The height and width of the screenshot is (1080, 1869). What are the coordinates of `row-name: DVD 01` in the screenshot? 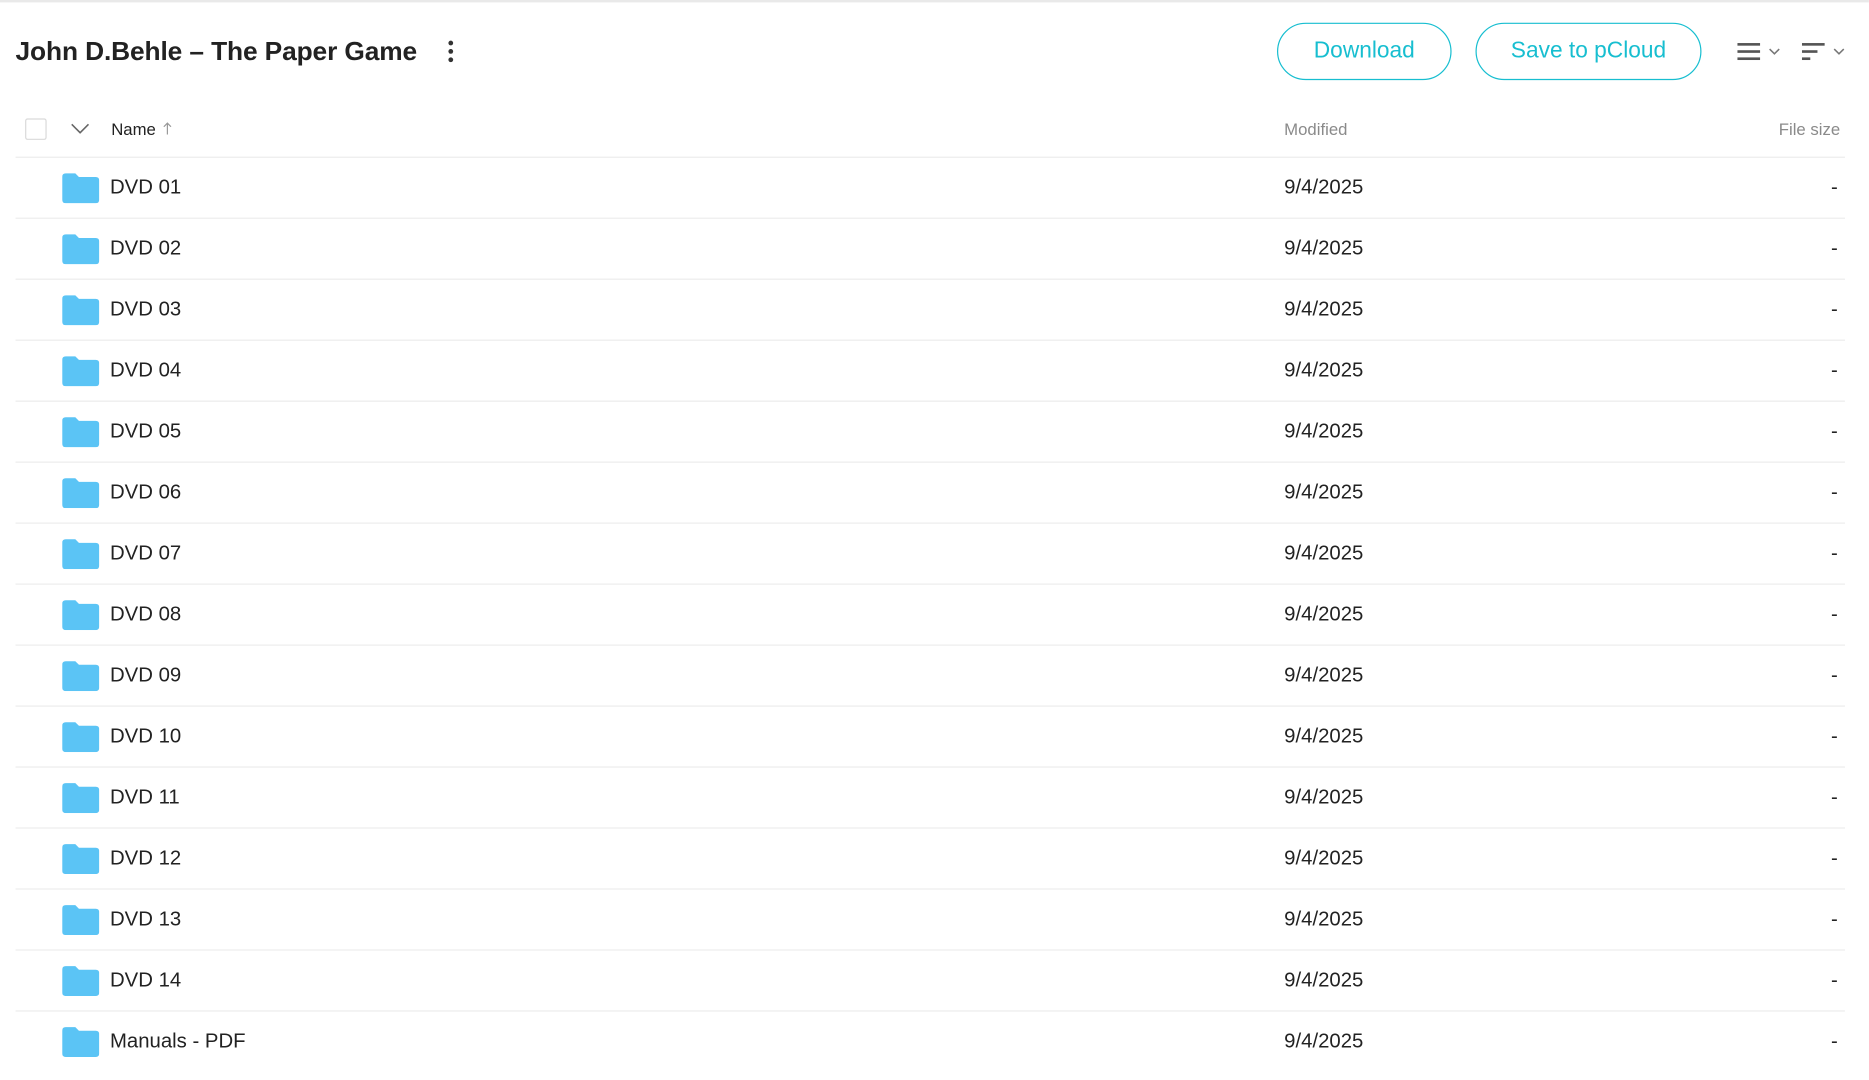 It's located at (146, 187).